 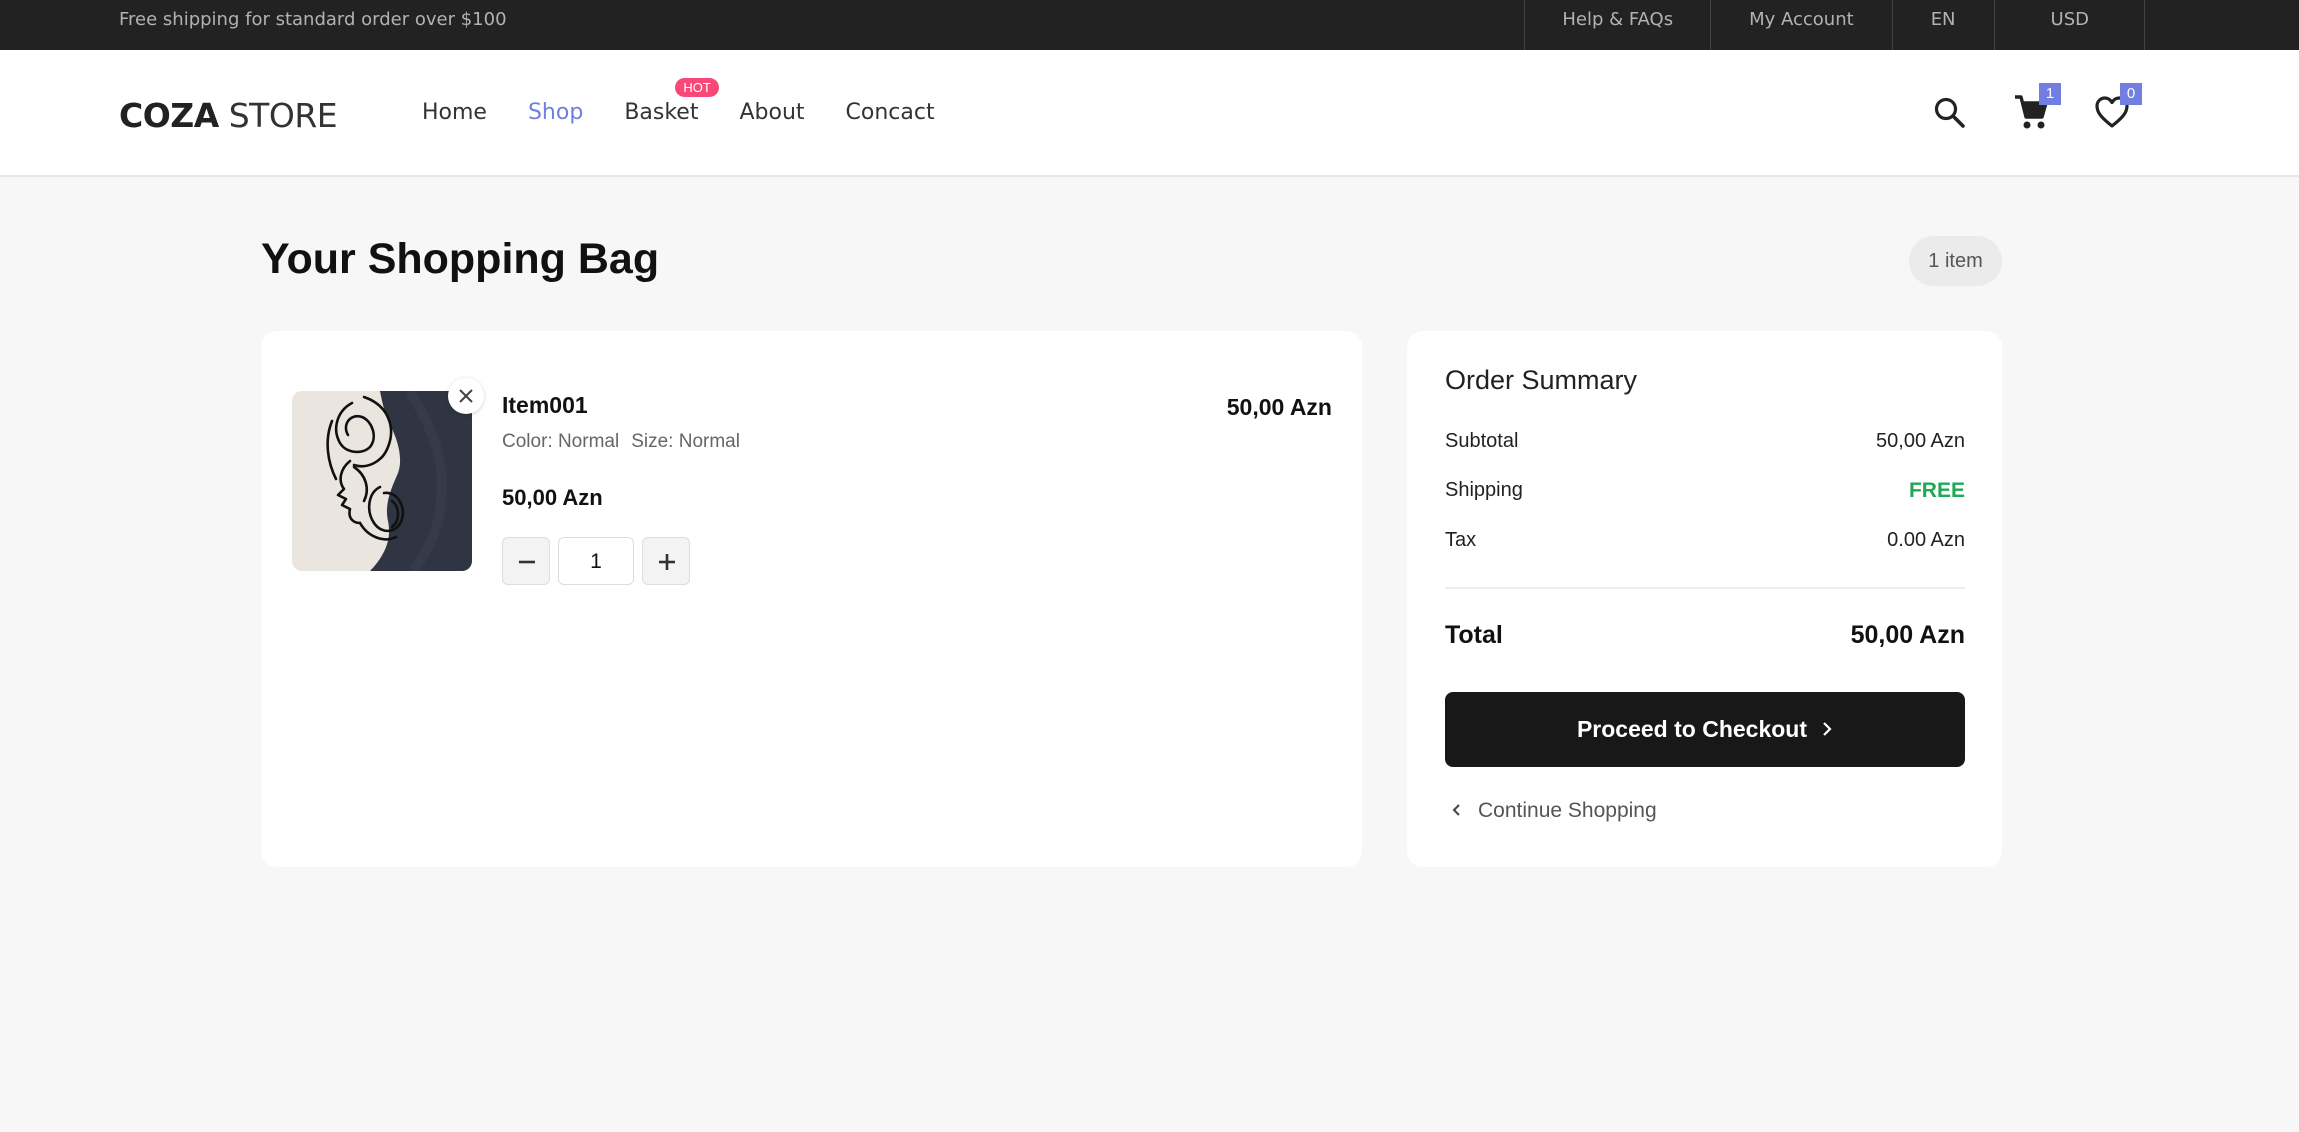 What do you see at coordinates (526, 561) in the screenshot?
I see `decrease-quantity-button` at bounding box center [526, 561].